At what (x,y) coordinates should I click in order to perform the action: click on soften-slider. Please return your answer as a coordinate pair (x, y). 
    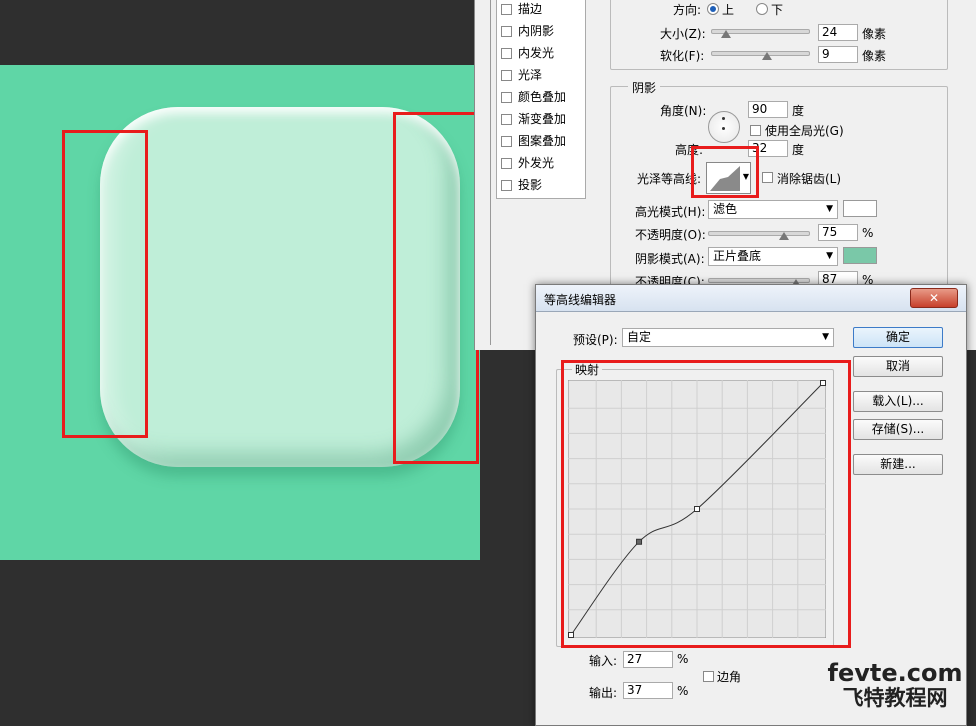
    Looking at the image, I should click on (760, 53).